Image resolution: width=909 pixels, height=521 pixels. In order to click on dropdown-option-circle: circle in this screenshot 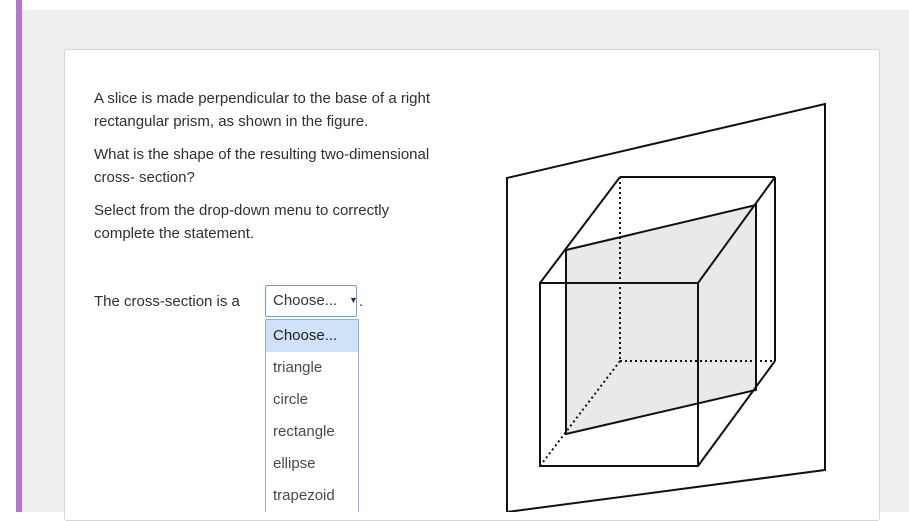, I will do `click(312, 400)`.